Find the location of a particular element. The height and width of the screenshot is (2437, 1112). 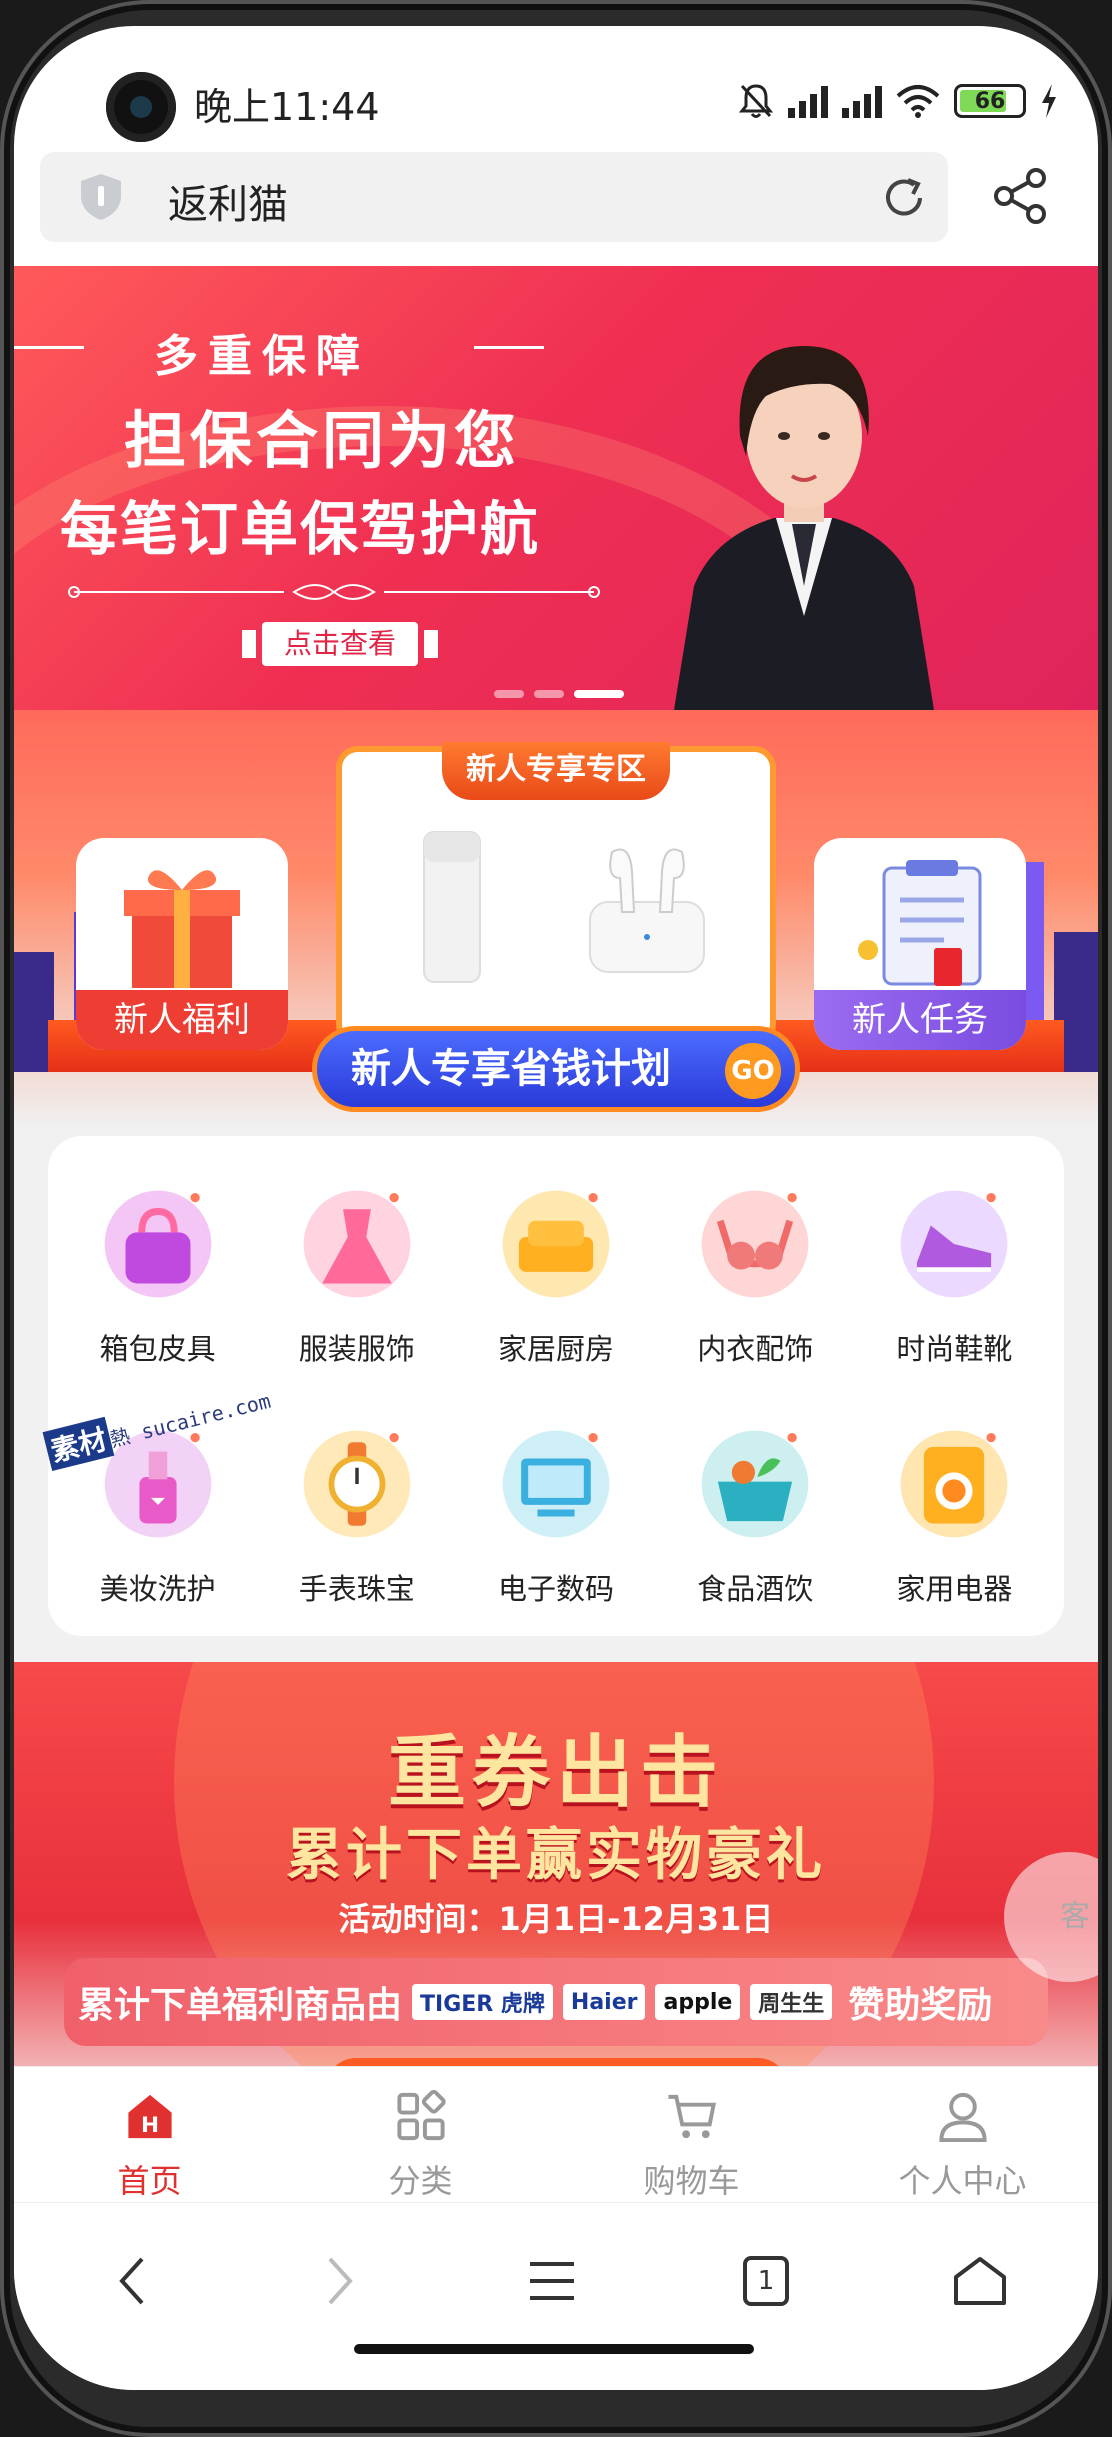

sponsor-strip-tail: 赞助奖励 is located at coordinates (920, 2005).